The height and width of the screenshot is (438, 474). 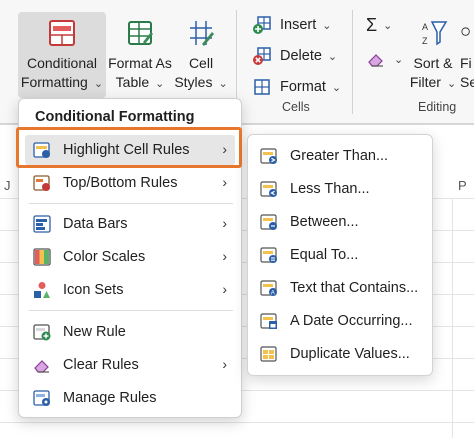 I want to click on eraser-icon, so click(x=375, y=60).